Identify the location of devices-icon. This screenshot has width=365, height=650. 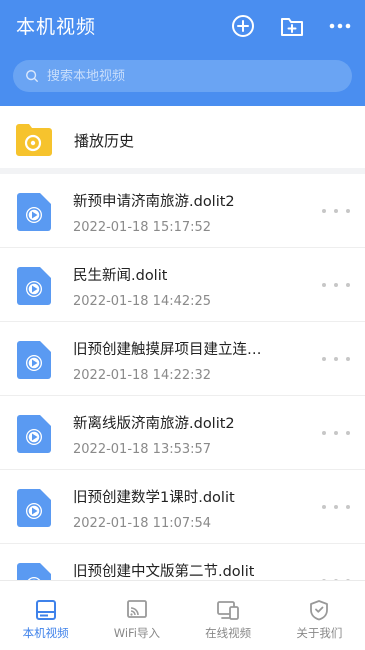
(228, 610).